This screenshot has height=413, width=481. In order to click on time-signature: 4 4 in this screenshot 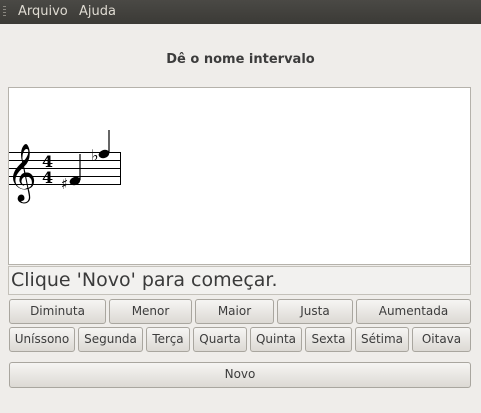, I will do `click(47, 169)`.